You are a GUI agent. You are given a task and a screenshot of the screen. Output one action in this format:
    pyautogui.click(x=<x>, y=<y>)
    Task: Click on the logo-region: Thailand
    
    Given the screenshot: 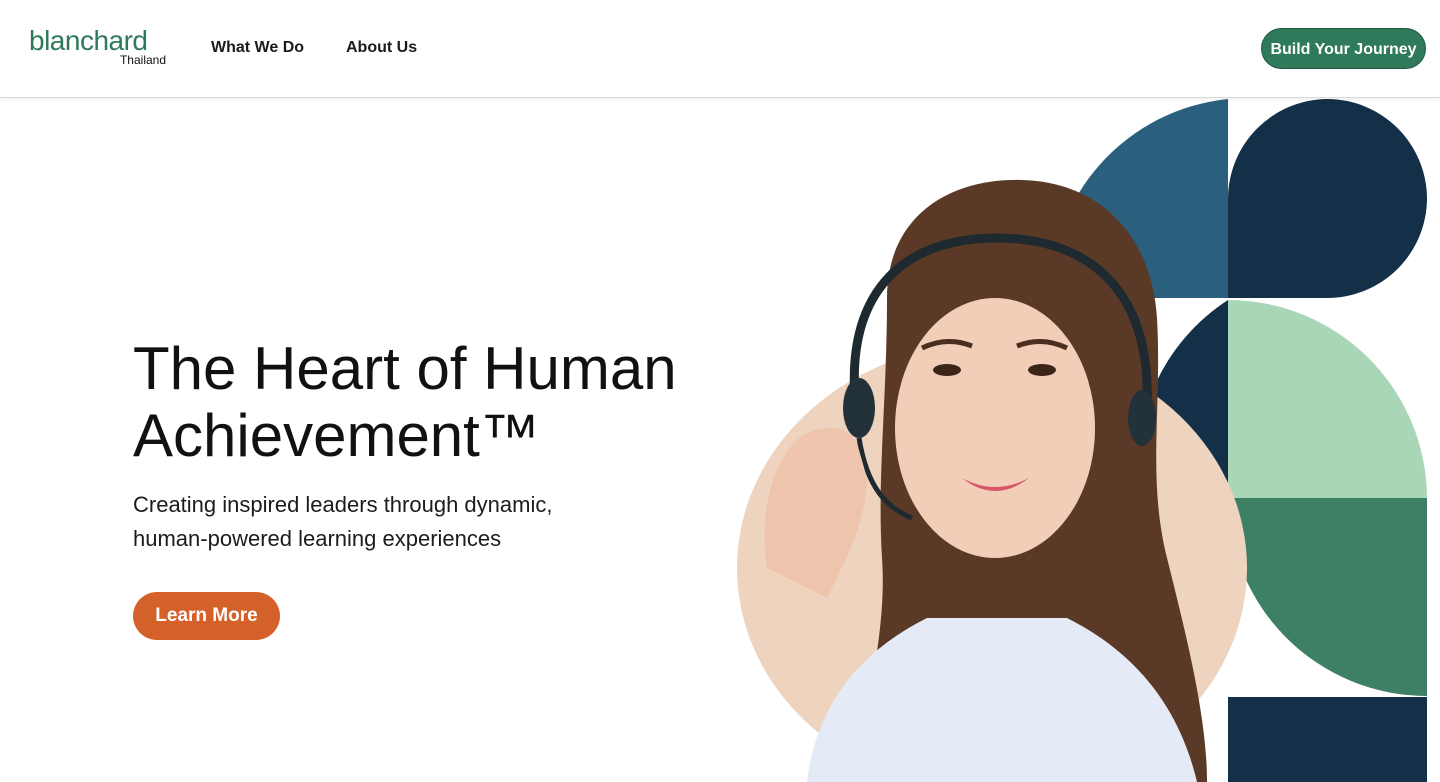 What is the action you would take?
    pyautogui.click(x=142, y=60)
    